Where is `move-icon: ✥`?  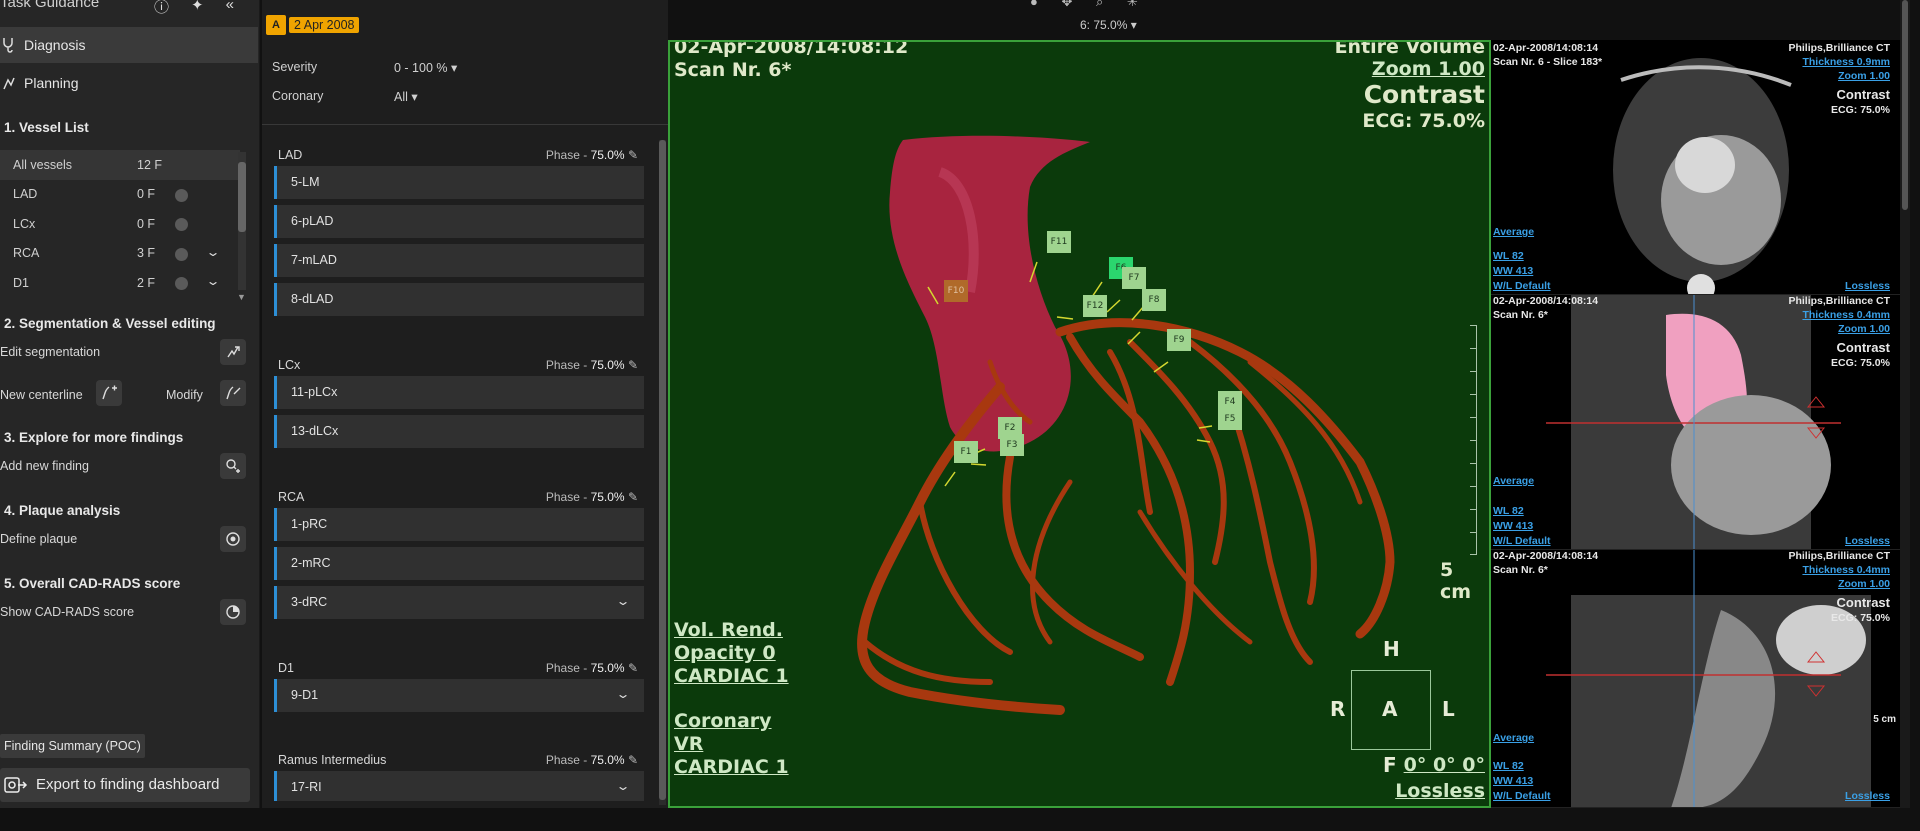
move-icon: ✥ is located at coordinates (1066, 4).